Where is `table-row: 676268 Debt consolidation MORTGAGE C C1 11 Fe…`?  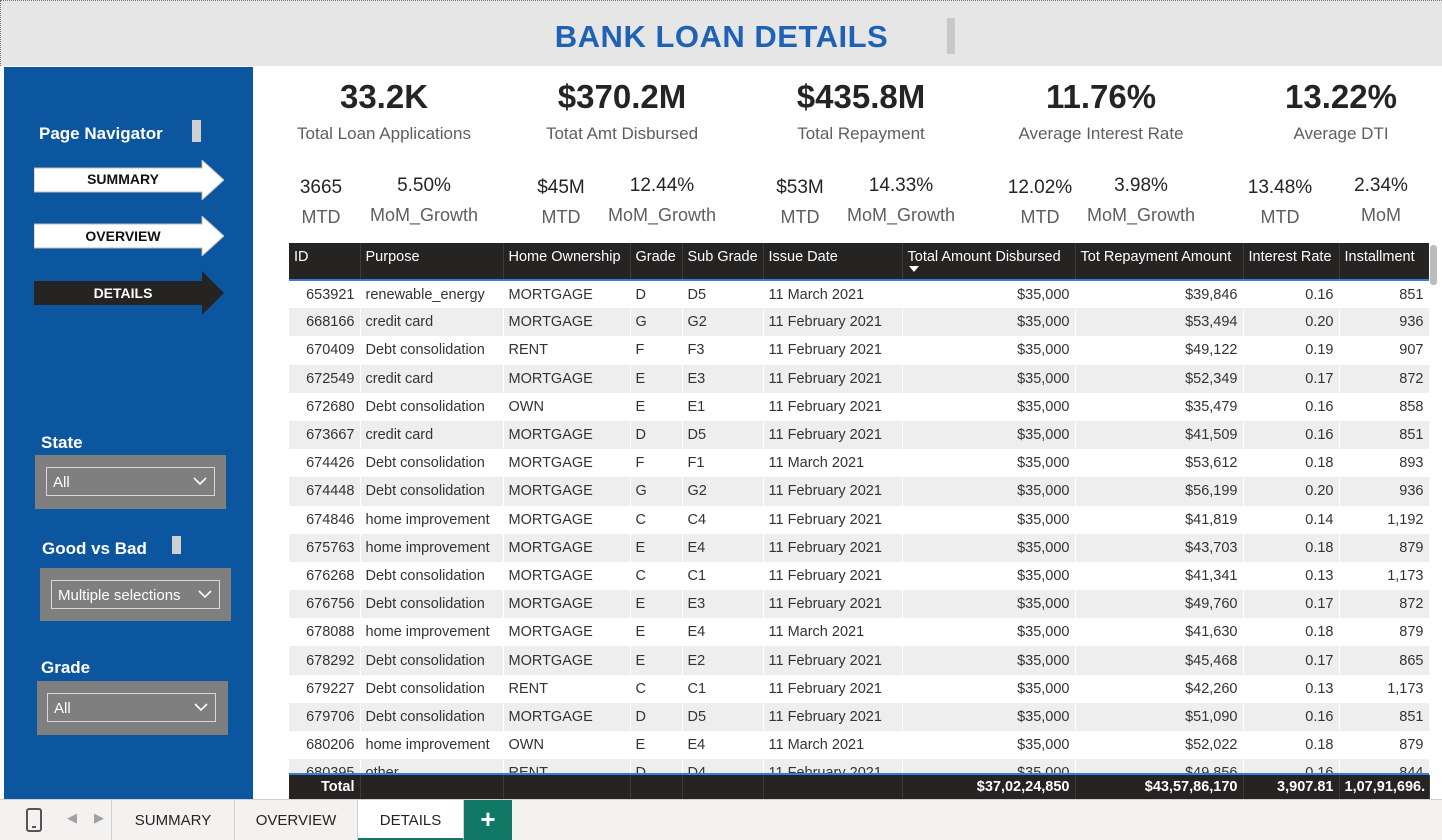
table-row: 676268 Debt consolidation MORTGAGE C C1 11 Fe… is located at coordinates (859, 576).